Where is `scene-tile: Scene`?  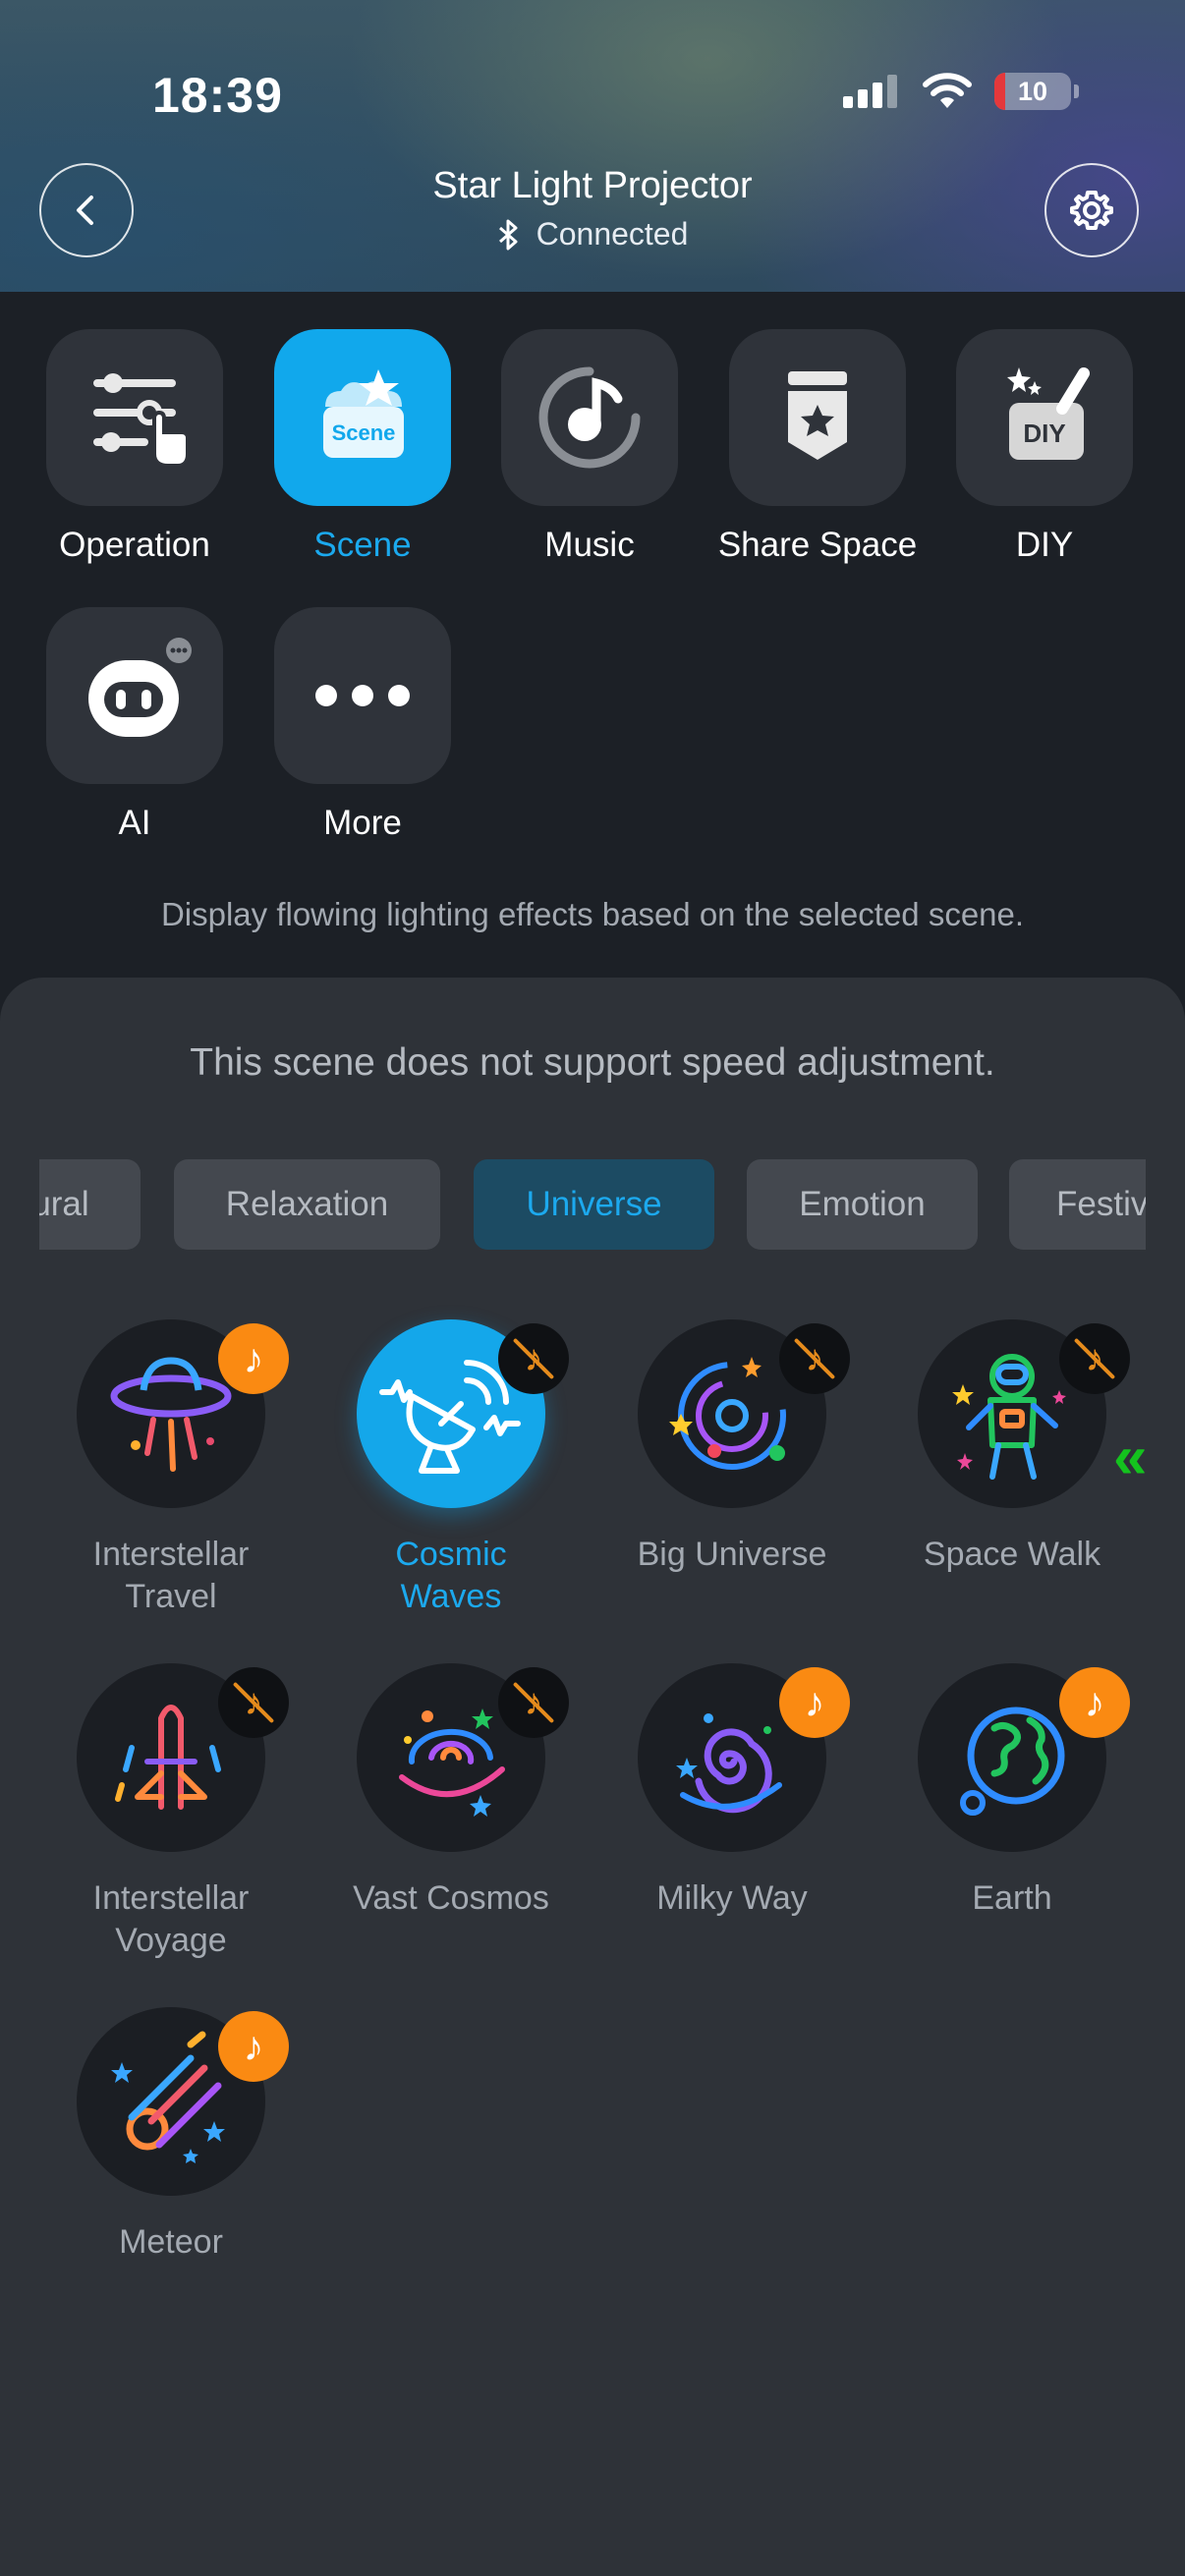
scene-tile: Scene is located at coordinates (363, 417).